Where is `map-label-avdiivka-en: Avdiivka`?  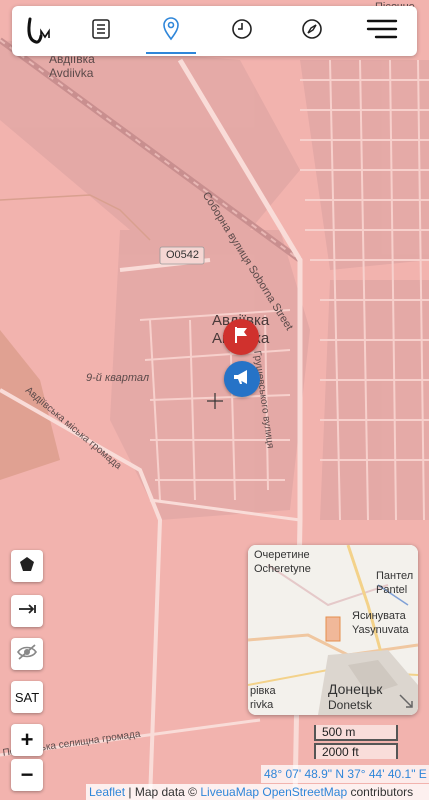 map-label-avdiivka-en: Avdiivka is located at coordinates (71, 73).